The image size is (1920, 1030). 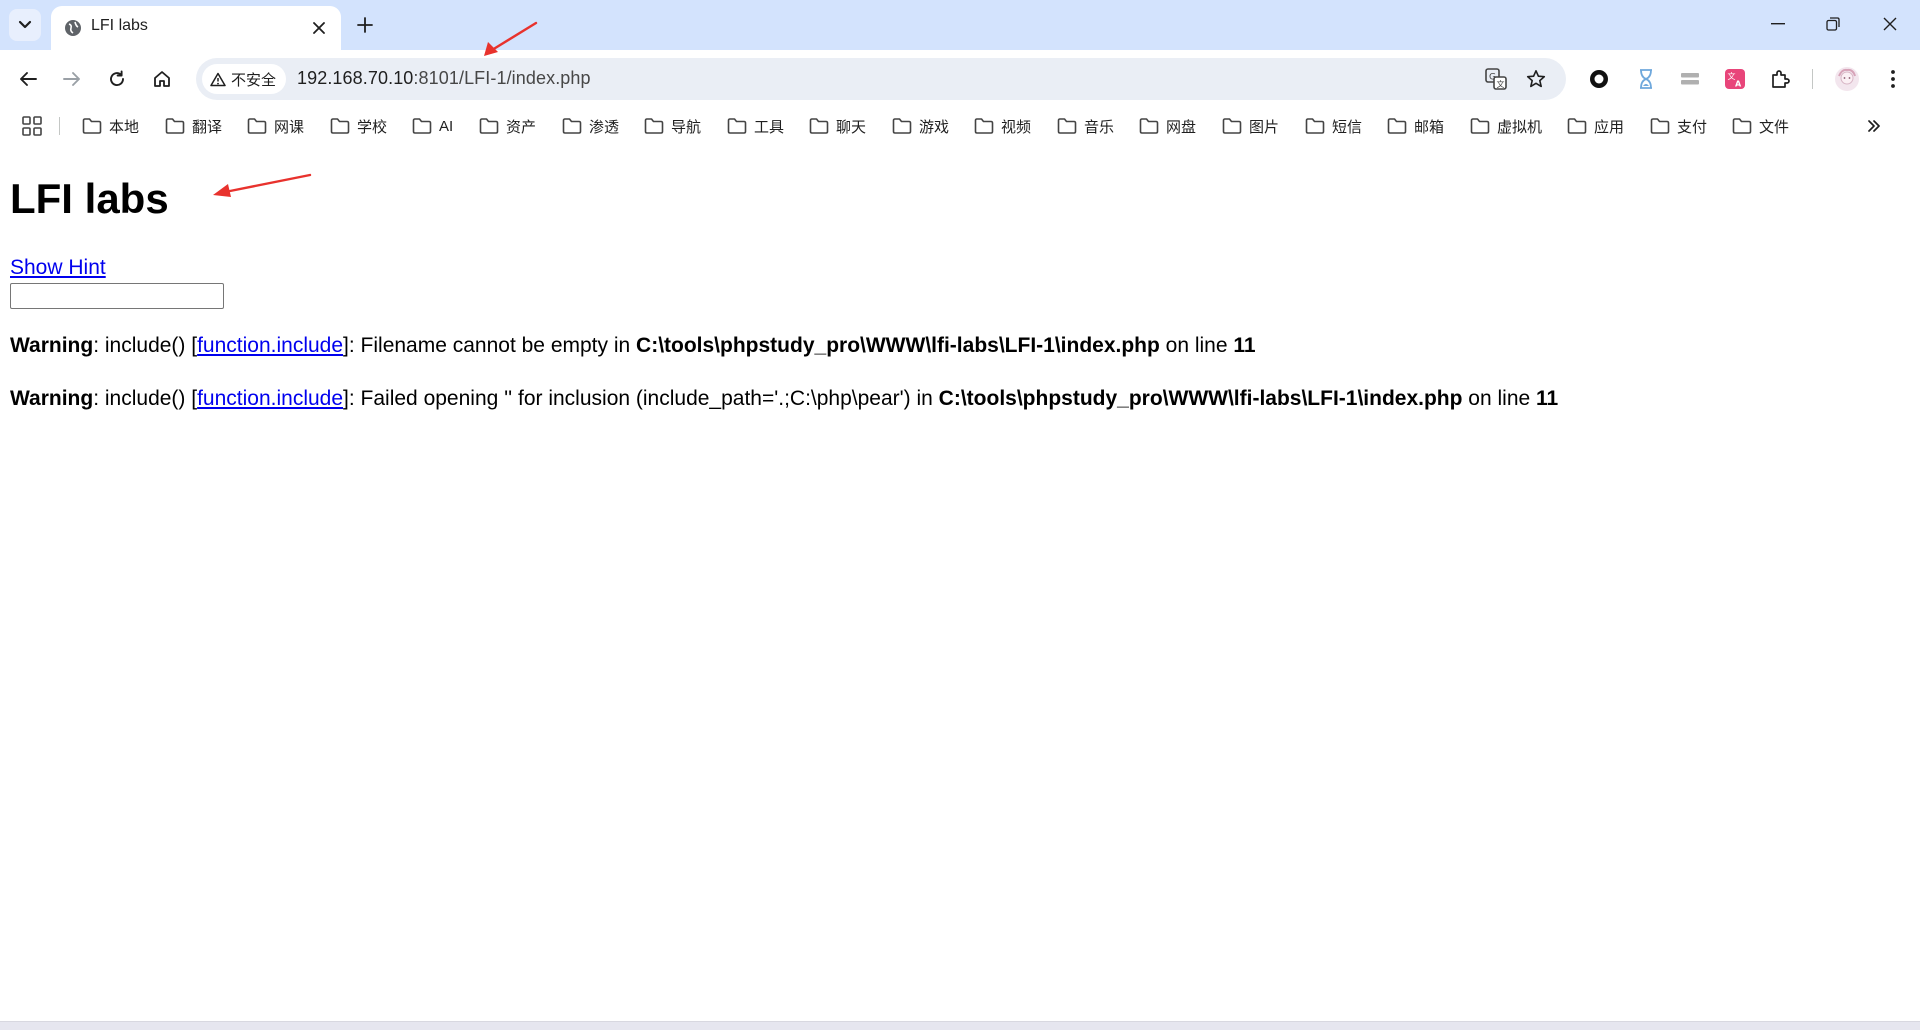 I want to click on bookmark-star-button, so click(x=1536, y=79).